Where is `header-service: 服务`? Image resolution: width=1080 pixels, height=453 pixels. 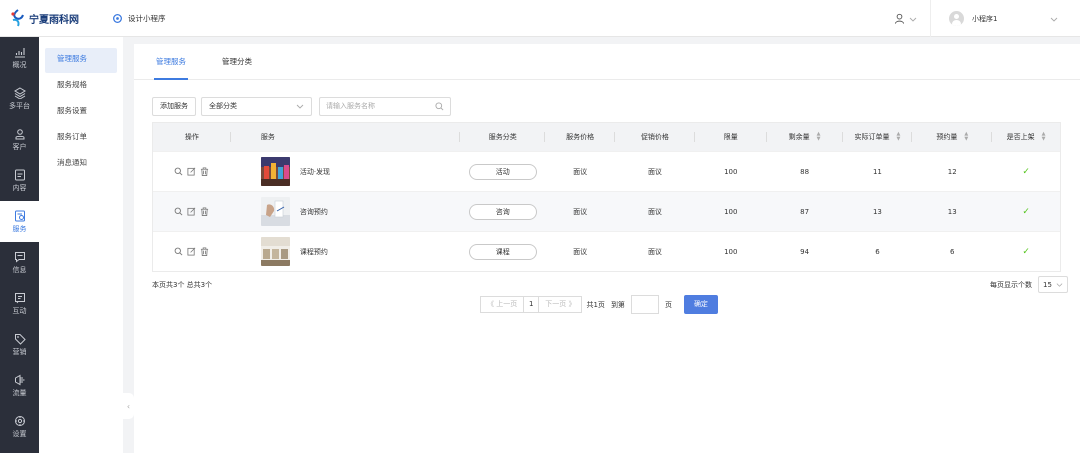
header-service: 服务 is located at coordinates (346, 137).